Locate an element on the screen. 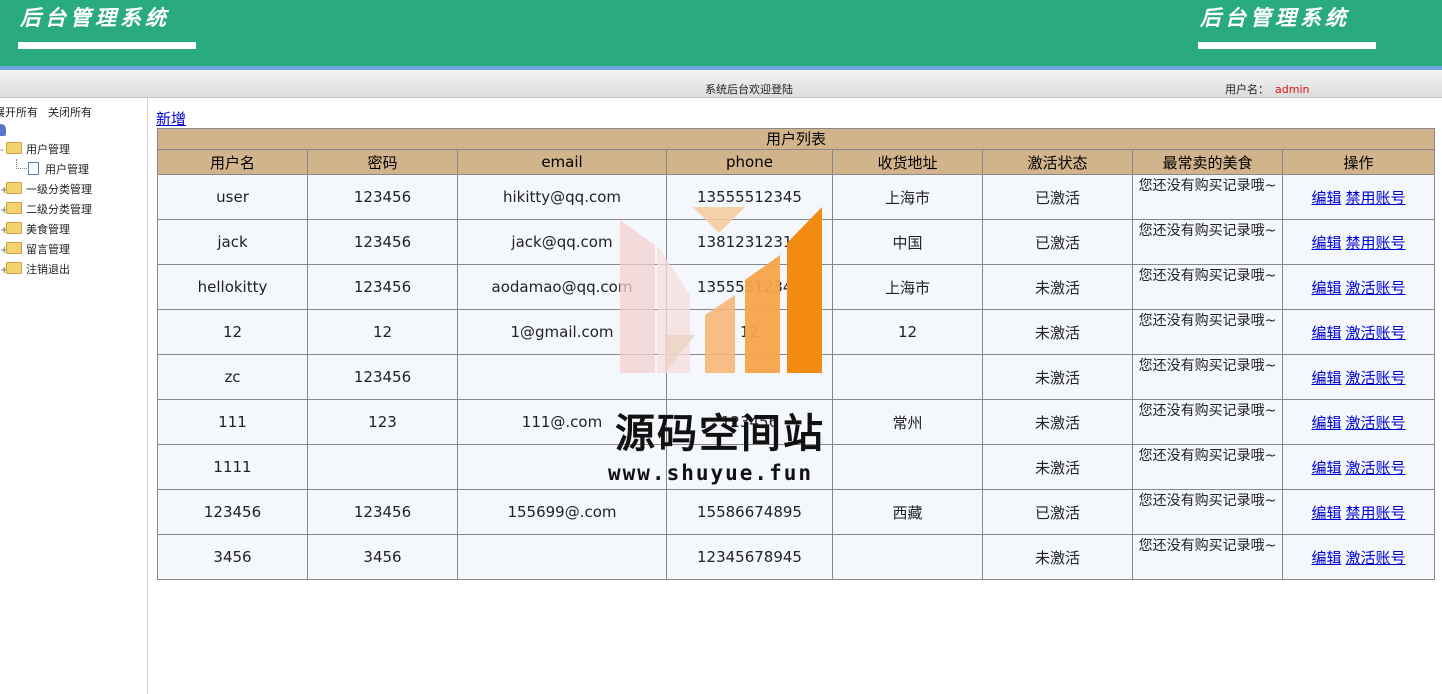 Image resolution: width=1442 pixels, height=694 pixels. table-row: 12 12 1@gmail.com 12 12 未激活 您还没有购买记录哦~ 编辑 激活账号 is located at coordinates (796, 332).